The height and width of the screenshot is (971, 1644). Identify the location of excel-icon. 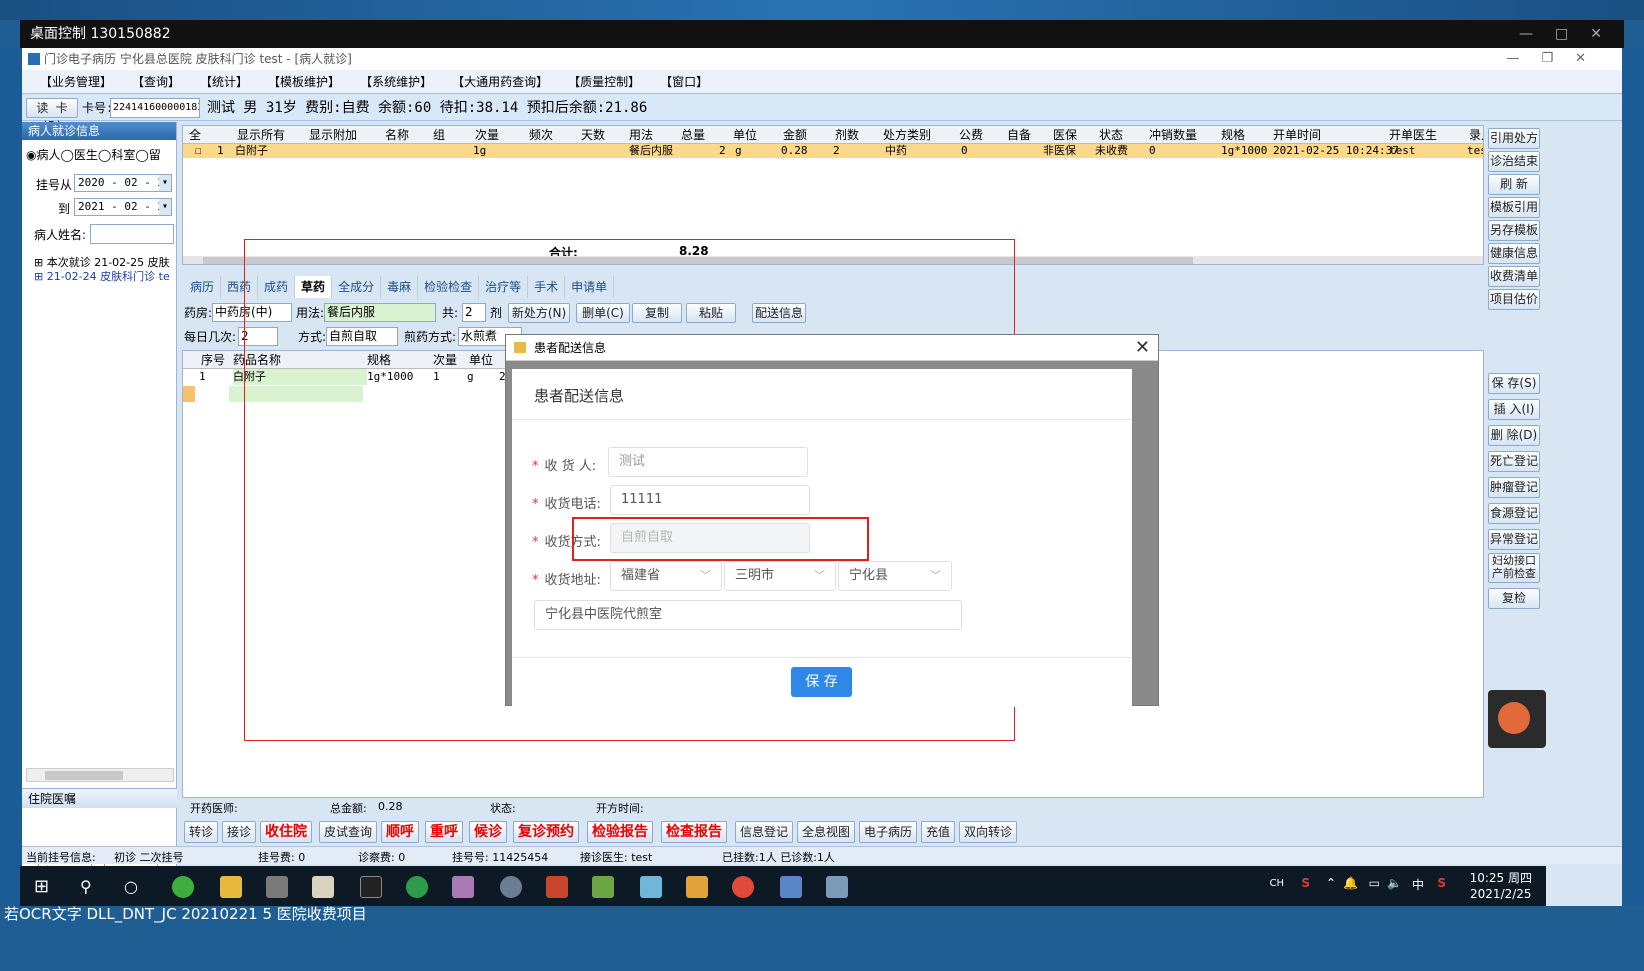
(417, 887).